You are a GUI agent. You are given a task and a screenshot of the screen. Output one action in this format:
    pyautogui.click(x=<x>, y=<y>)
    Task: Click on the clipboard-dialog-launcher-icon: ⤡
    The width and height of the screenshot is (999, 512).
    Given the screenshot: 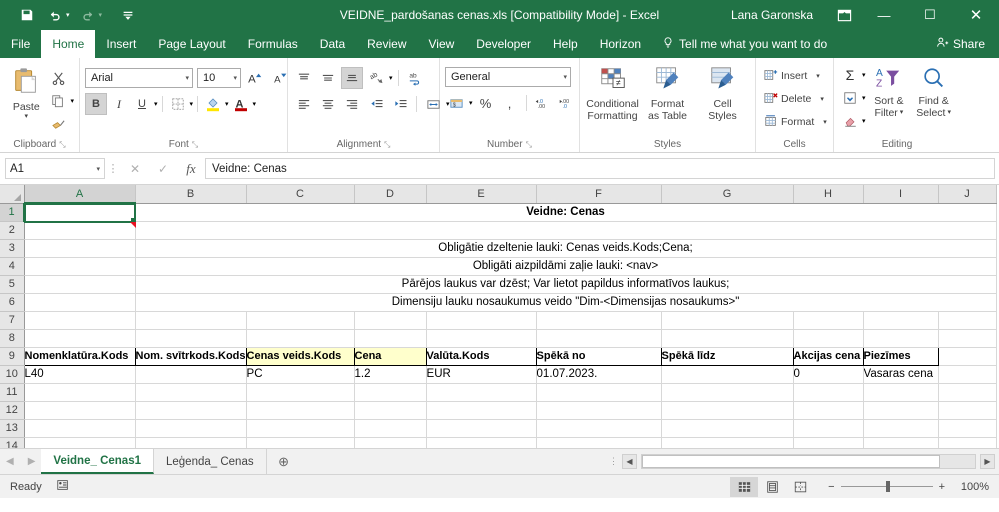 What is the action you would take?
    pyautogui.click(x=62, y=145)
    